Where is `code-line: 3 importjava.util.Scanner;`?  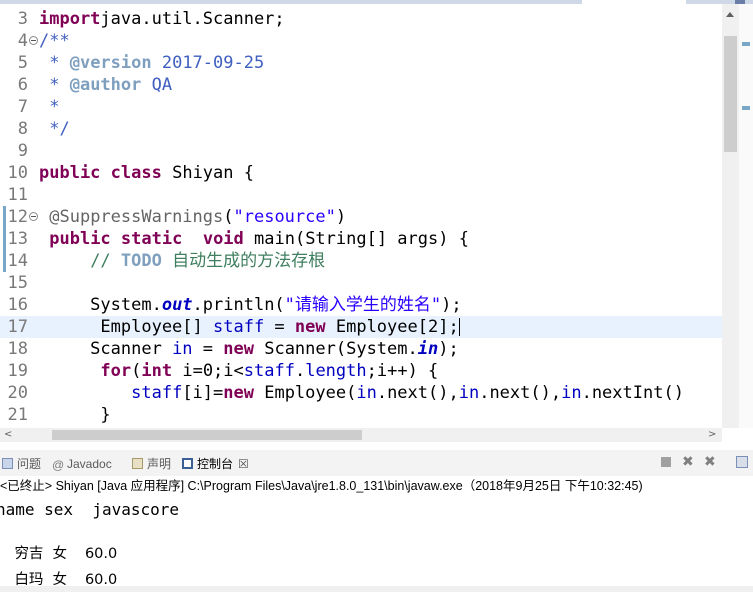
code-line: 3 importjava.util.Scanner; is located at coordinates (361, 19).